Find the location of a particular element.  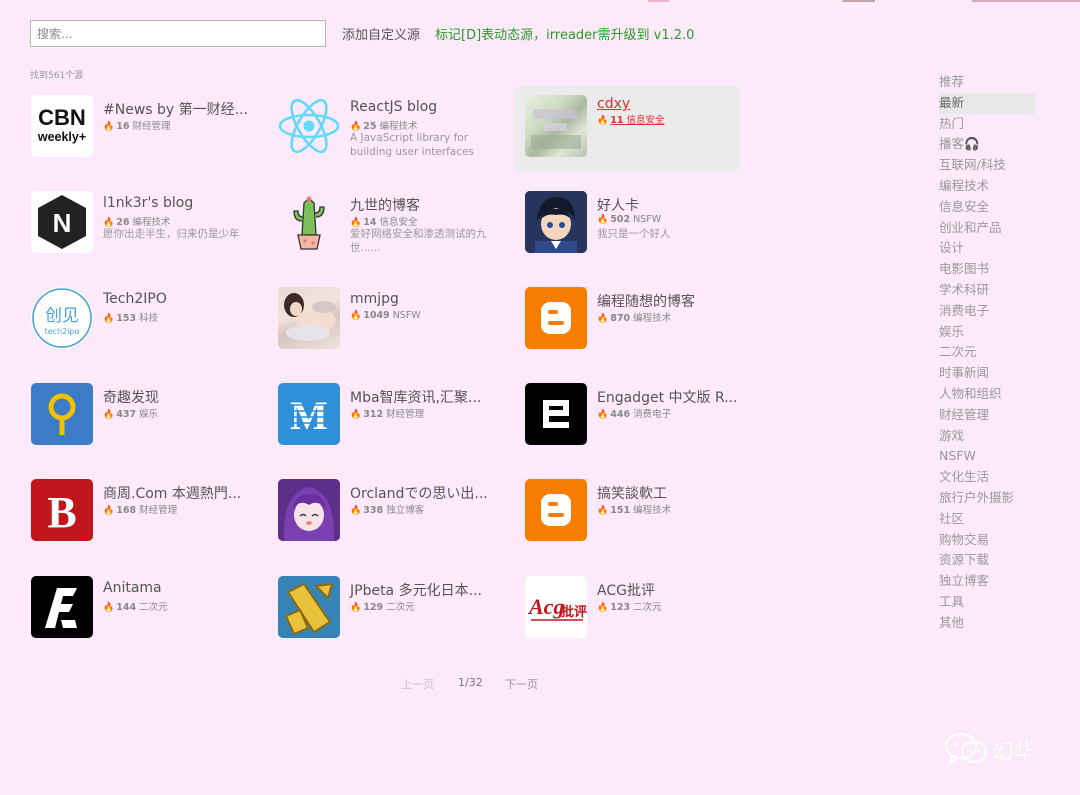

source-meta: 🔥 144 二次元 is located at coordinates (135, 607).